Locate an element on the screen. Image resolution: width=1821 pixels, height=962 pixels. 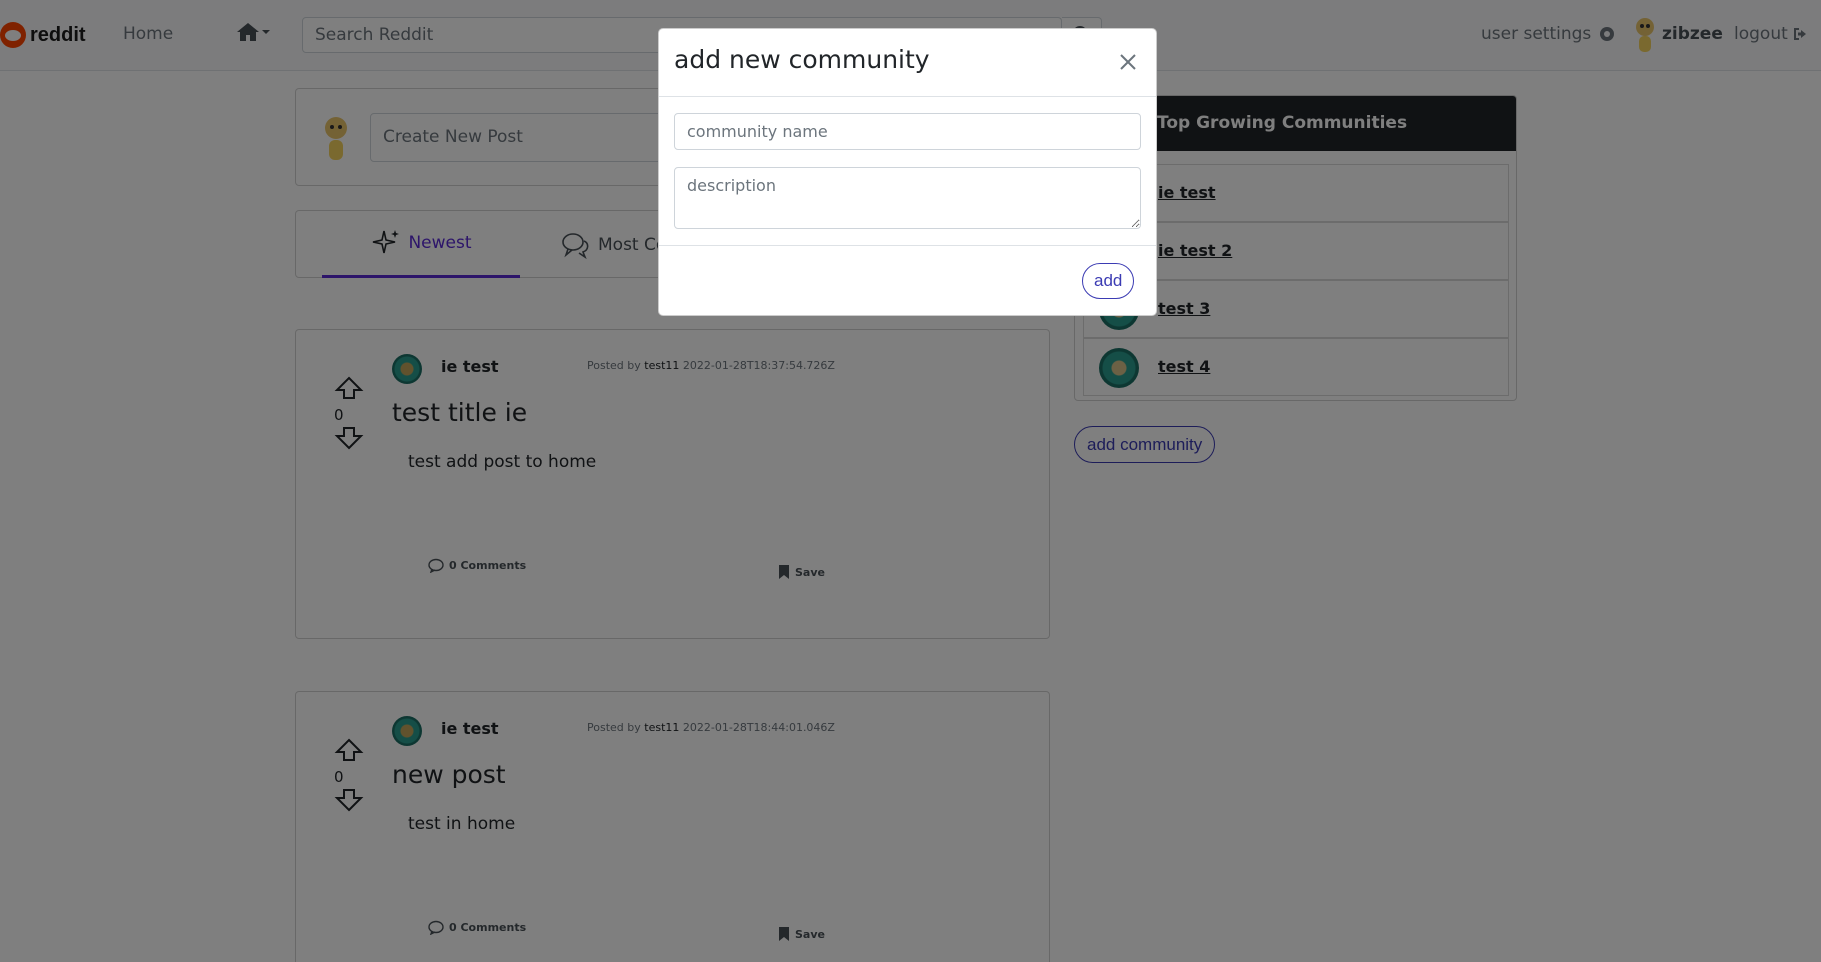
modal-title: add new community is located at coordinates (802, 59).